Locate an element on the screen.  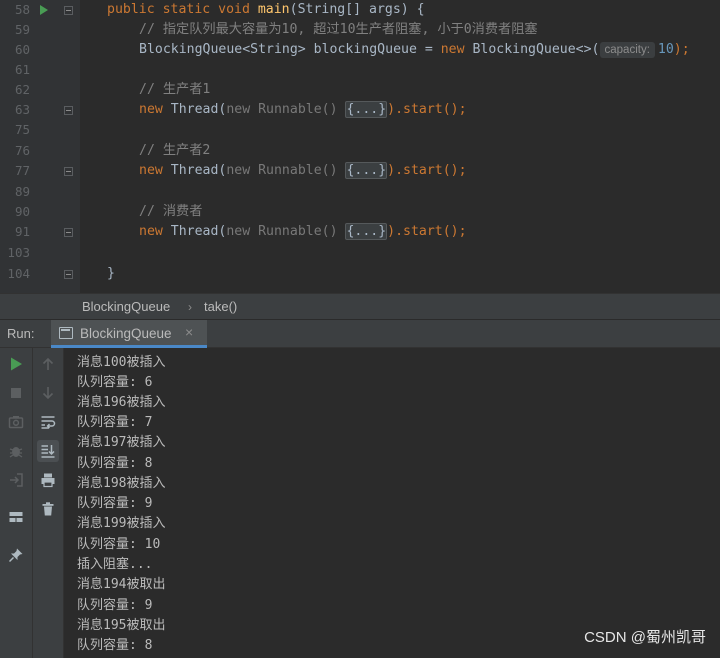
breadcrumb-method: take() is located at coordinates (220, 307).